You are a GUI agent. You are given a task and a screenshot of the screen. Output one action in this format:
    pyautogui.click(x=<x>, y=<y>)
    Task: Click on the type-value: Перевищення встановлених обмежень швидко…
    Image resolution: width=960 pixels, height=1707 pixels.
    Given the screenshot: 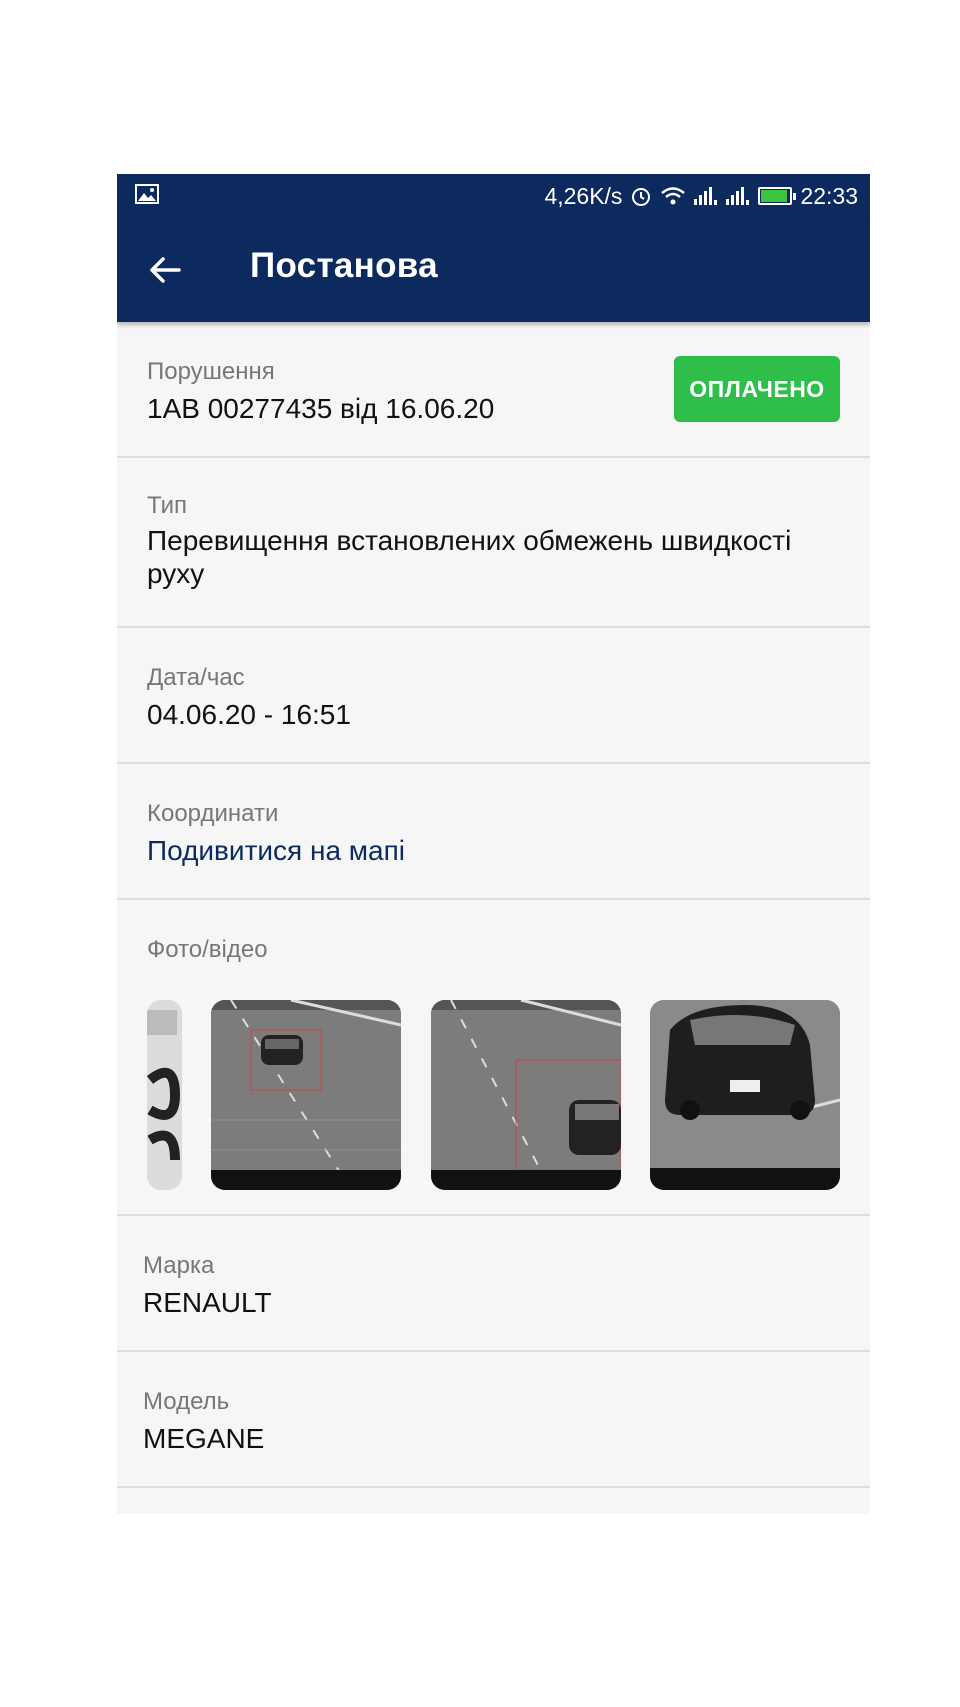 What is the action you would take?
    pyautogui.click(x=469, y=557)
    